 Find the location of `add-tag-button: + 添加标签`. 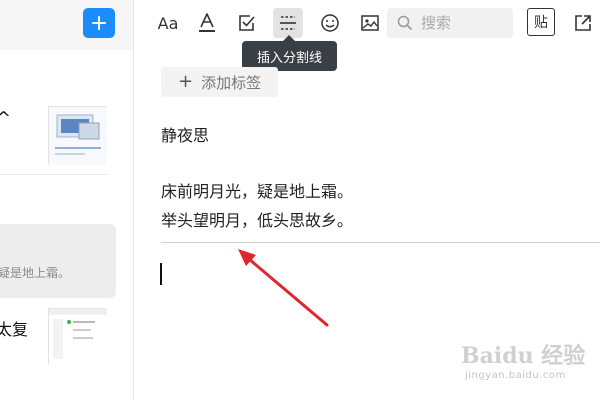

add-tag-button: + 添加标签 is located at coordinates (219, 82).